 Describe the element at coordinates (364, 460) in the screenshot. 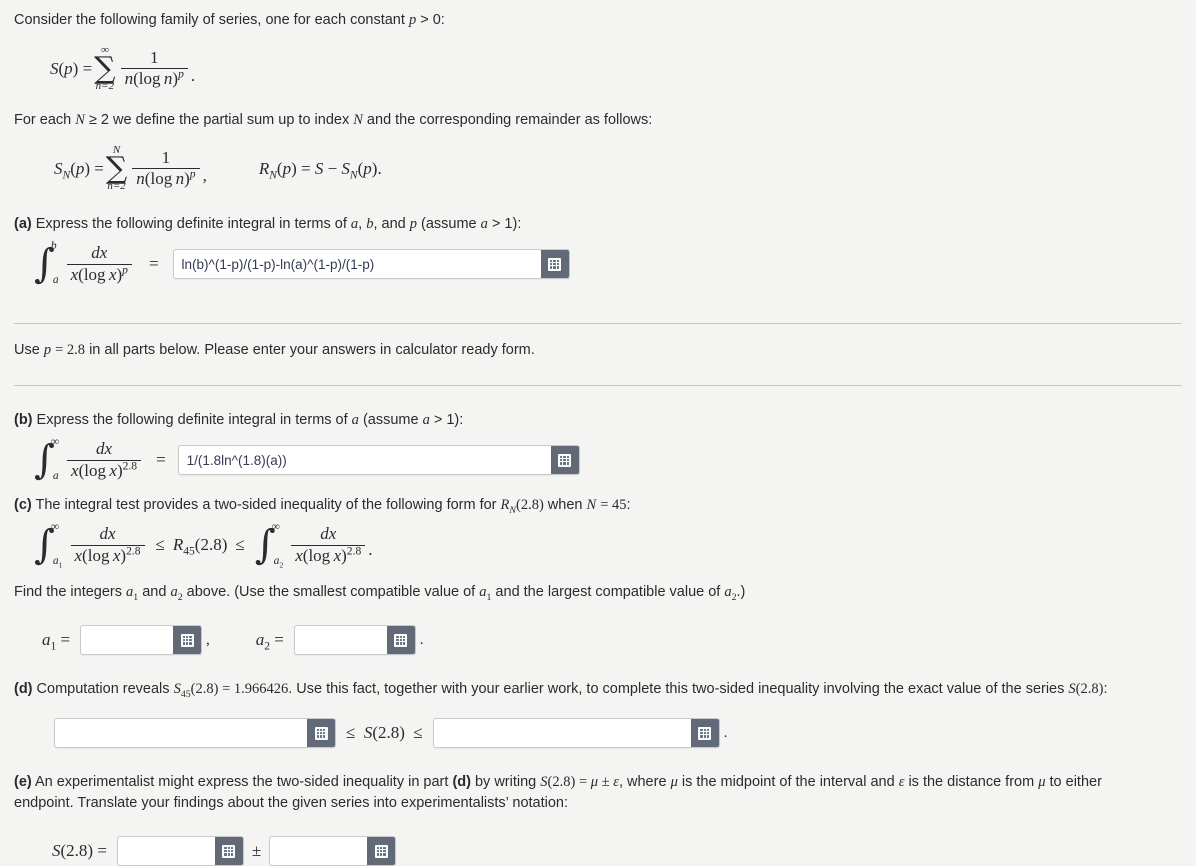

I see `part-b-answer-input` at that location.